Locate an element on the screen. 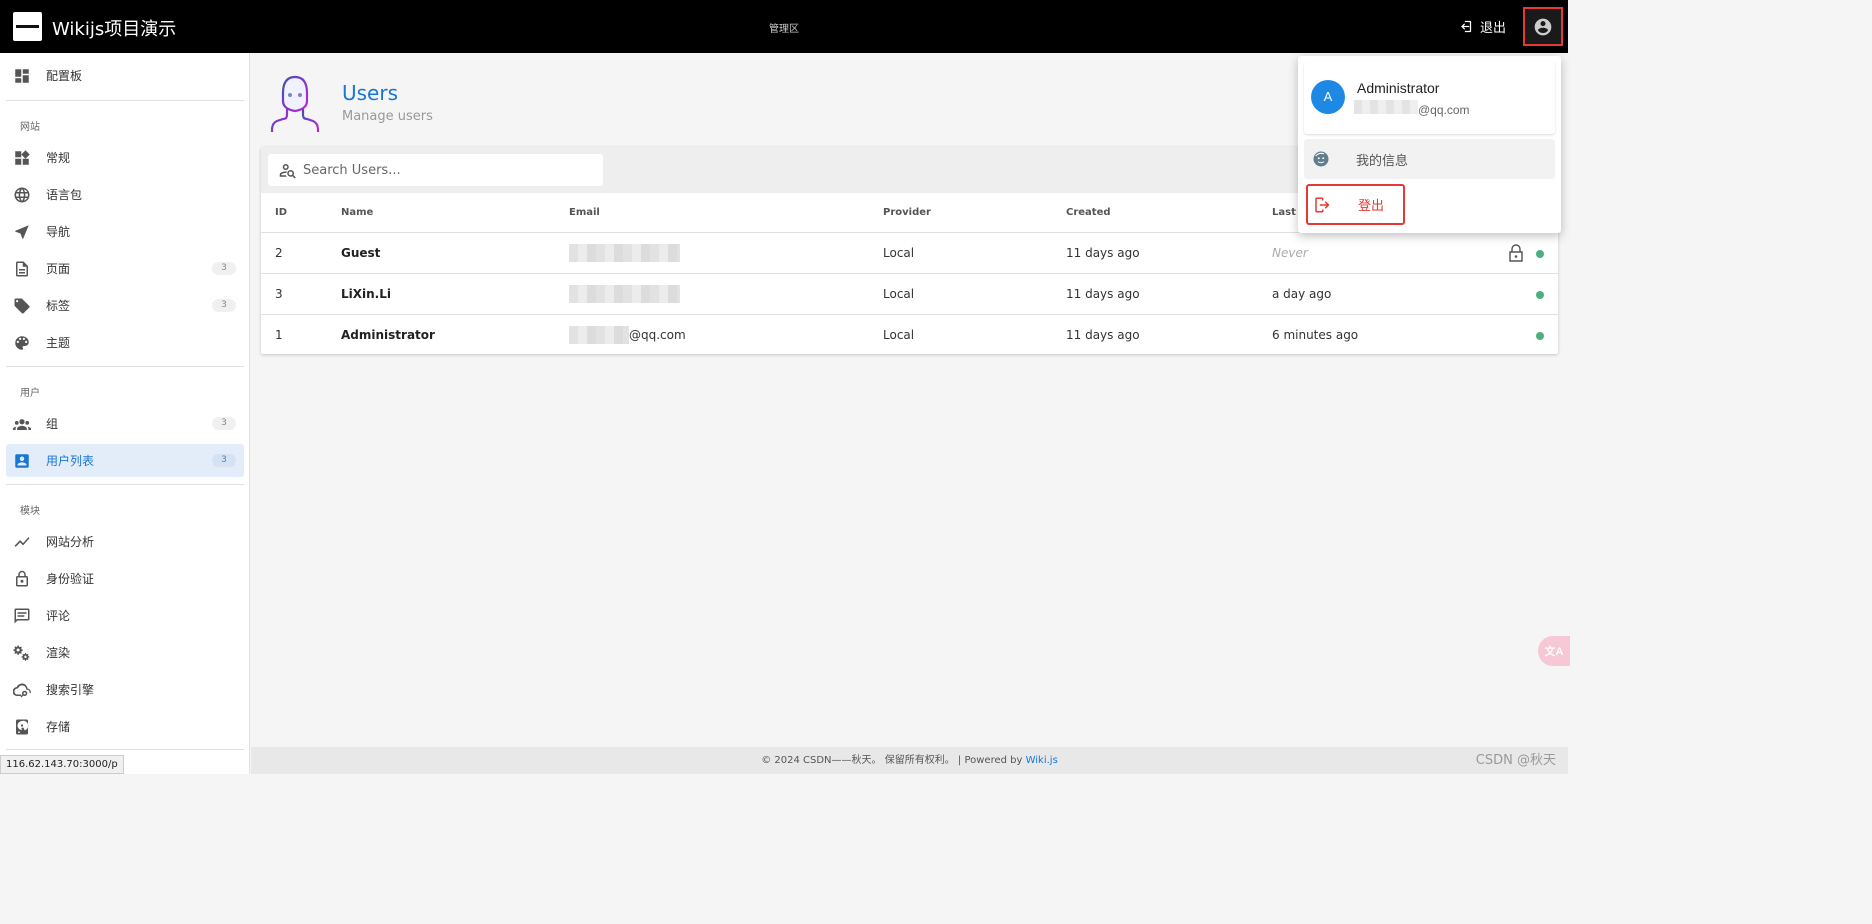 Image resolution: width=1872 pixels, height=924 pixels. top-bar: Wikijs项目演示 管理区 退出 is located at coordinates (784, 26).